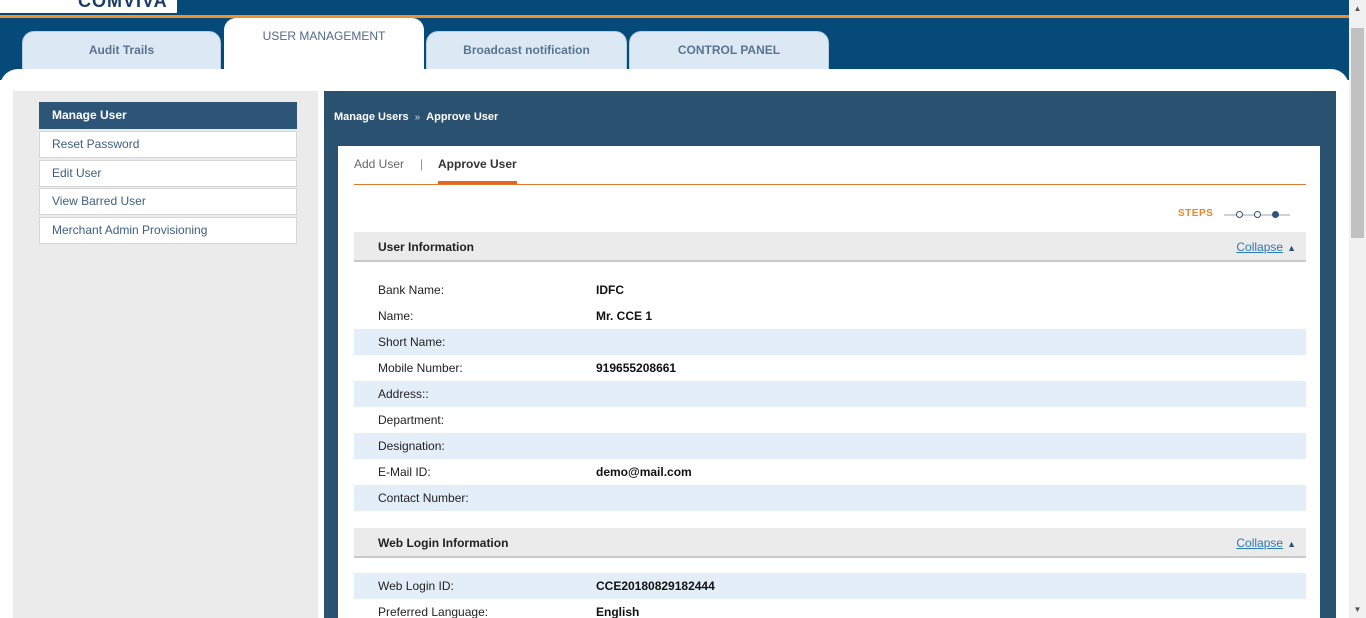 This screenshot has height=618, width=1366. What do you see at coordinates (420, 368) in the screenshot?
I see `field-label: Mobile Number:` at bounding box center [420, 368].